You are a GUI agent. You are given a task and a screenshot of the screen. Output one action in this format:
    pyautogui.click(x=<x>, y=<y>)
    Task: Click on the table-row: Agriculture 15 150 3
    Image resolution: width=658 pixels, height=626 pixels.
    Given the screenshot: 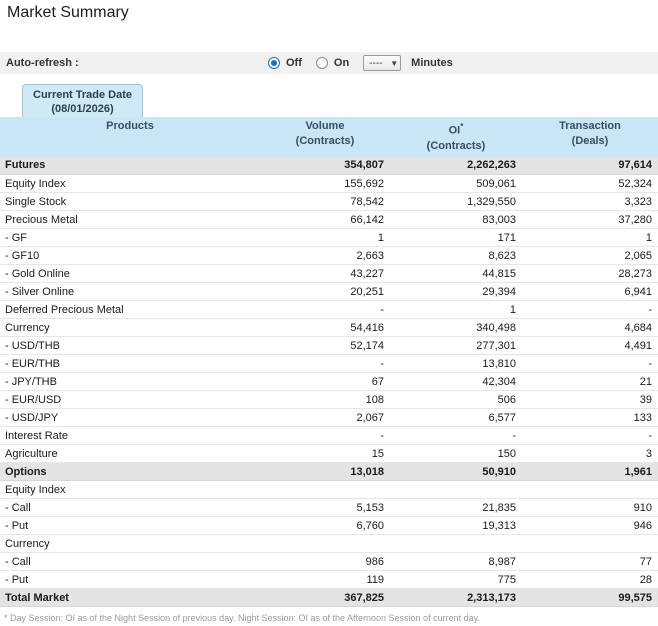 What is the action you would take?
    pyautogui.click(x=329, y=454)
    